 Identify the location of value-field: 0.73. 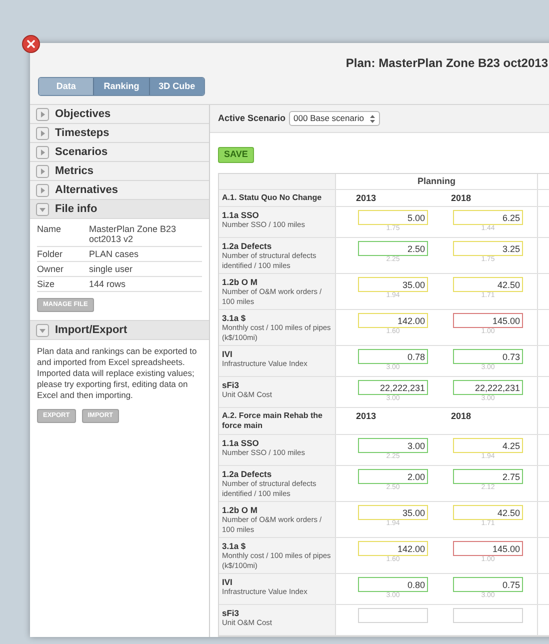
(488, 356).